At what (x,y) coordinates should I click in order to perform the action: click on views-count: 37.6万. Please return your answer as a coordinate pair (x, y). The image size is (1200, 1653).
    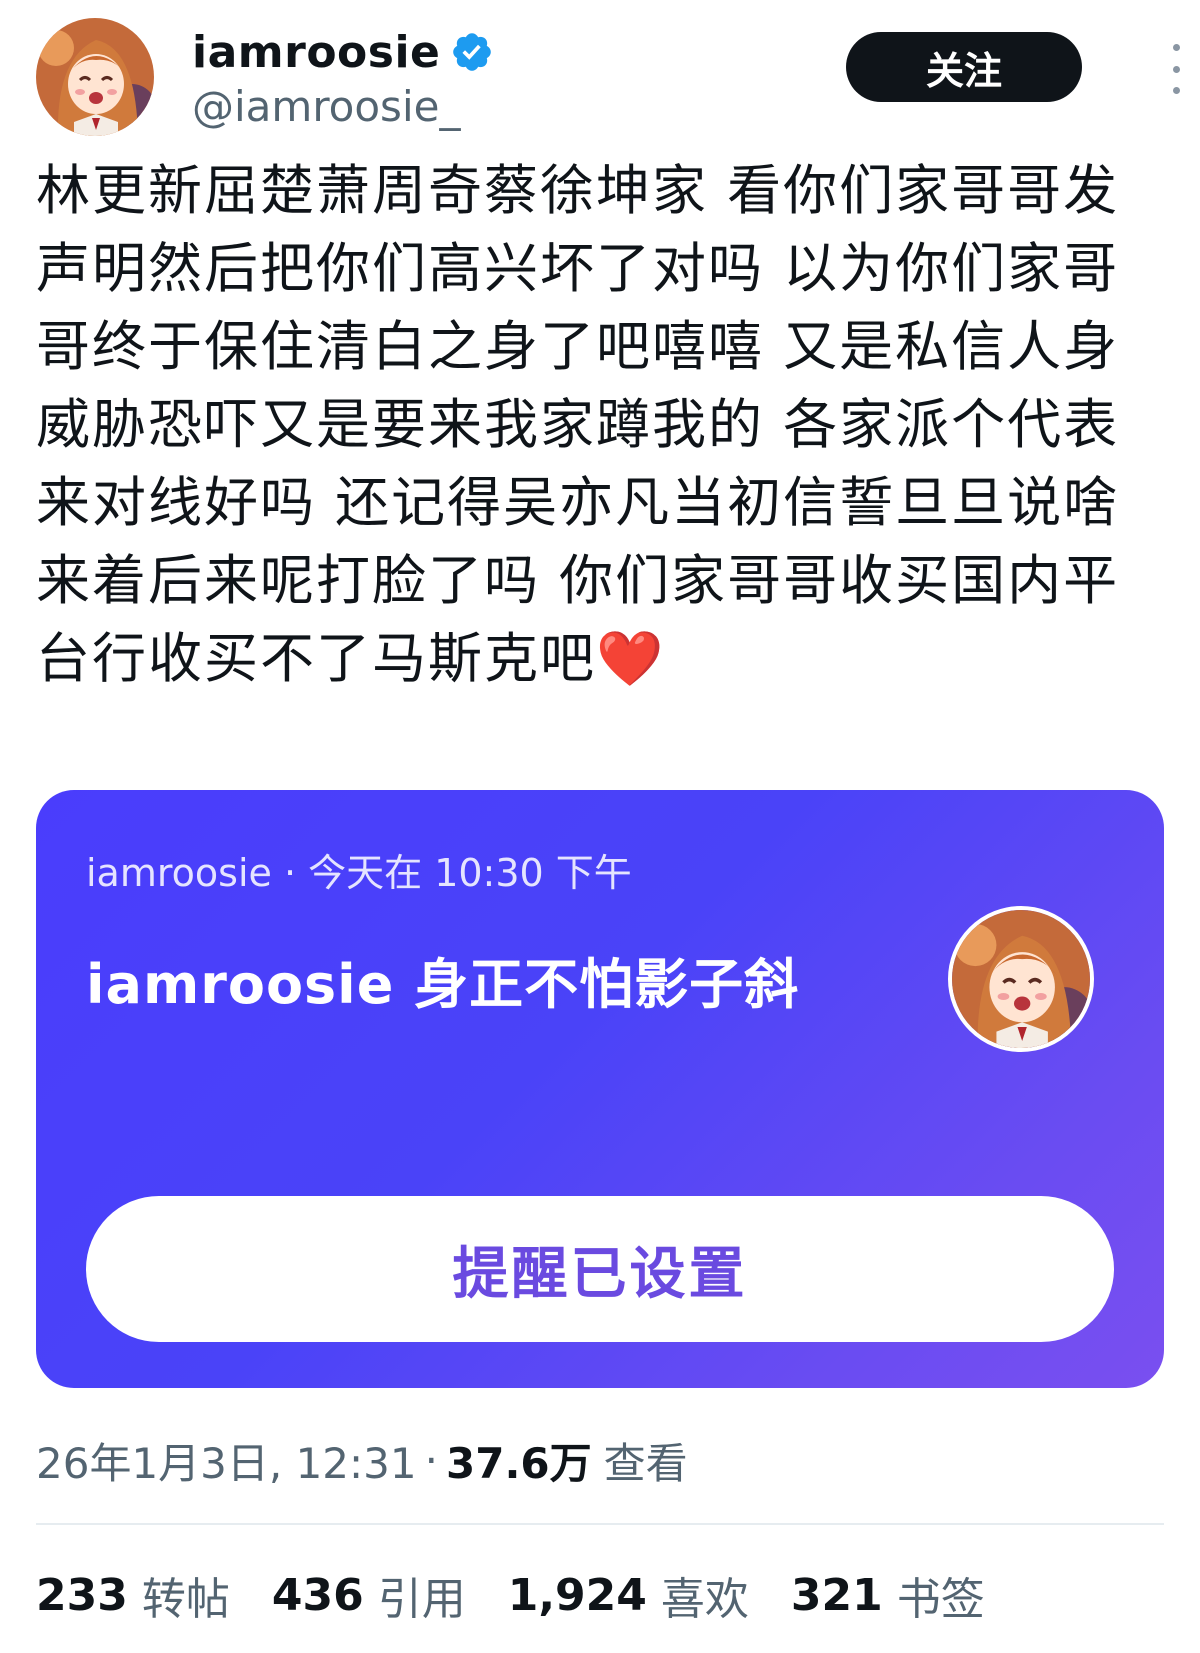
    Looking at the image, I should click on (519, 1463).